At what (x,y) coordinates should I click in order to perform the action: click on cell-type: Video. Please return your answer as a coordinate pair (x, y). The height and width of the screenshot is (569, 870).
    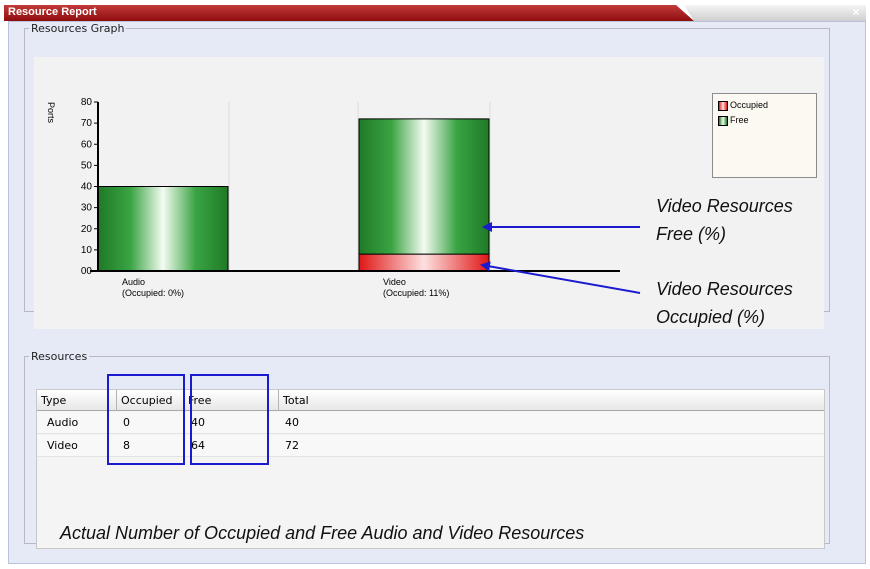
    Looking at the image, I should click on (62, 445).